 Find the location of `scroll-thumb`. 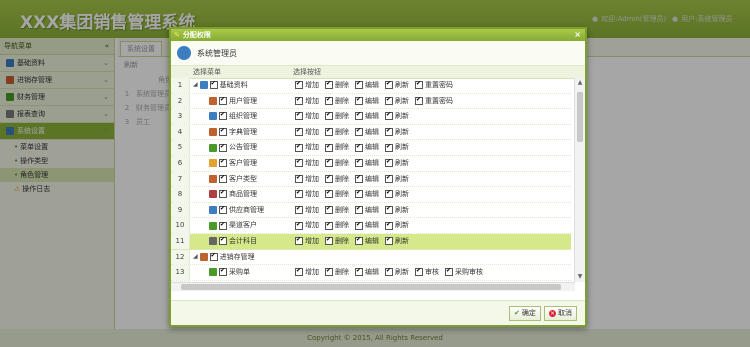

scroll-thumb is located at coordinates (580, 117).